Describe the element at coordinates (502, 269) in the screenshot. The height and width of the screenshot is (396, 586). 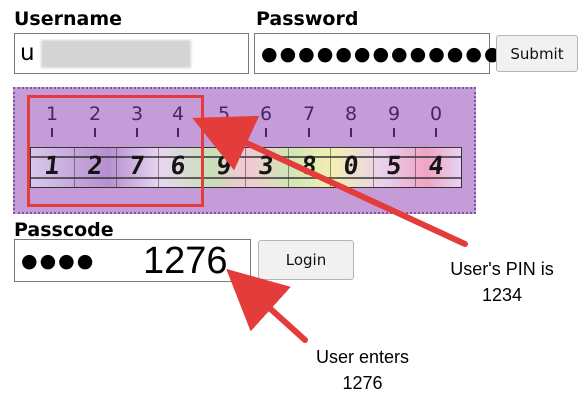
I see `pin-note-line1: User's PIN is` at that location.